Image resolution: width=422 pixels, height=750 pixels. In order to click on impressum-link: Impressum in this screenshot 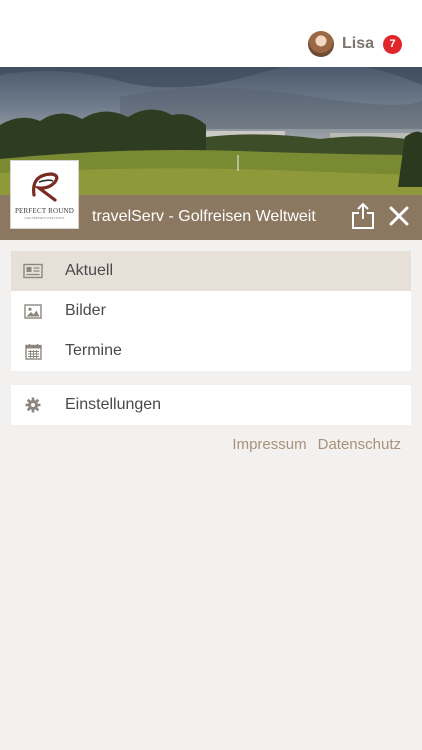, I will do `click(269, 444)`.